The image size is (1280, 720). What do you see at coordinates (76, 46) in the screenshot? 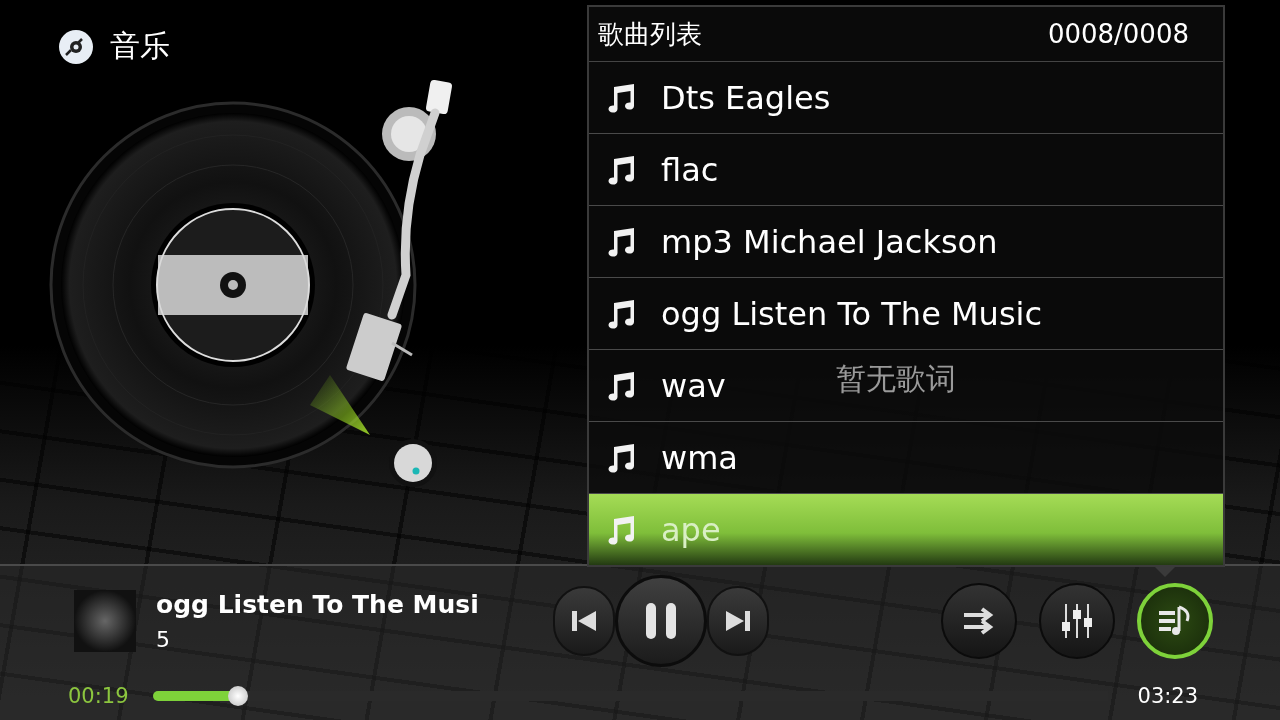
I see `disc-icon` at bounding box center [76, 46].